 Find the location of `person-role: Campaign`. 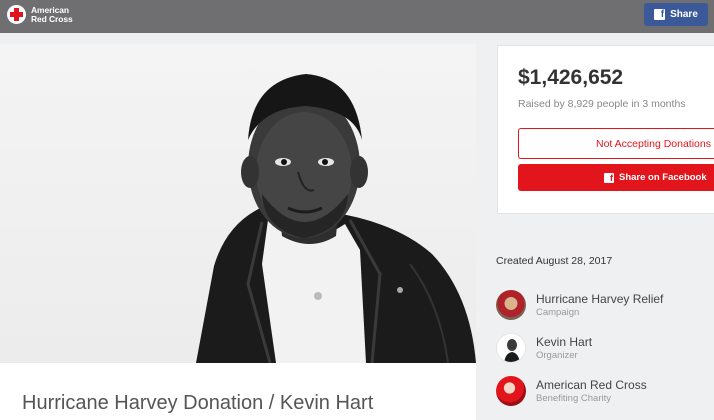

person-role: Campaign is located at coordinates (558, 312).